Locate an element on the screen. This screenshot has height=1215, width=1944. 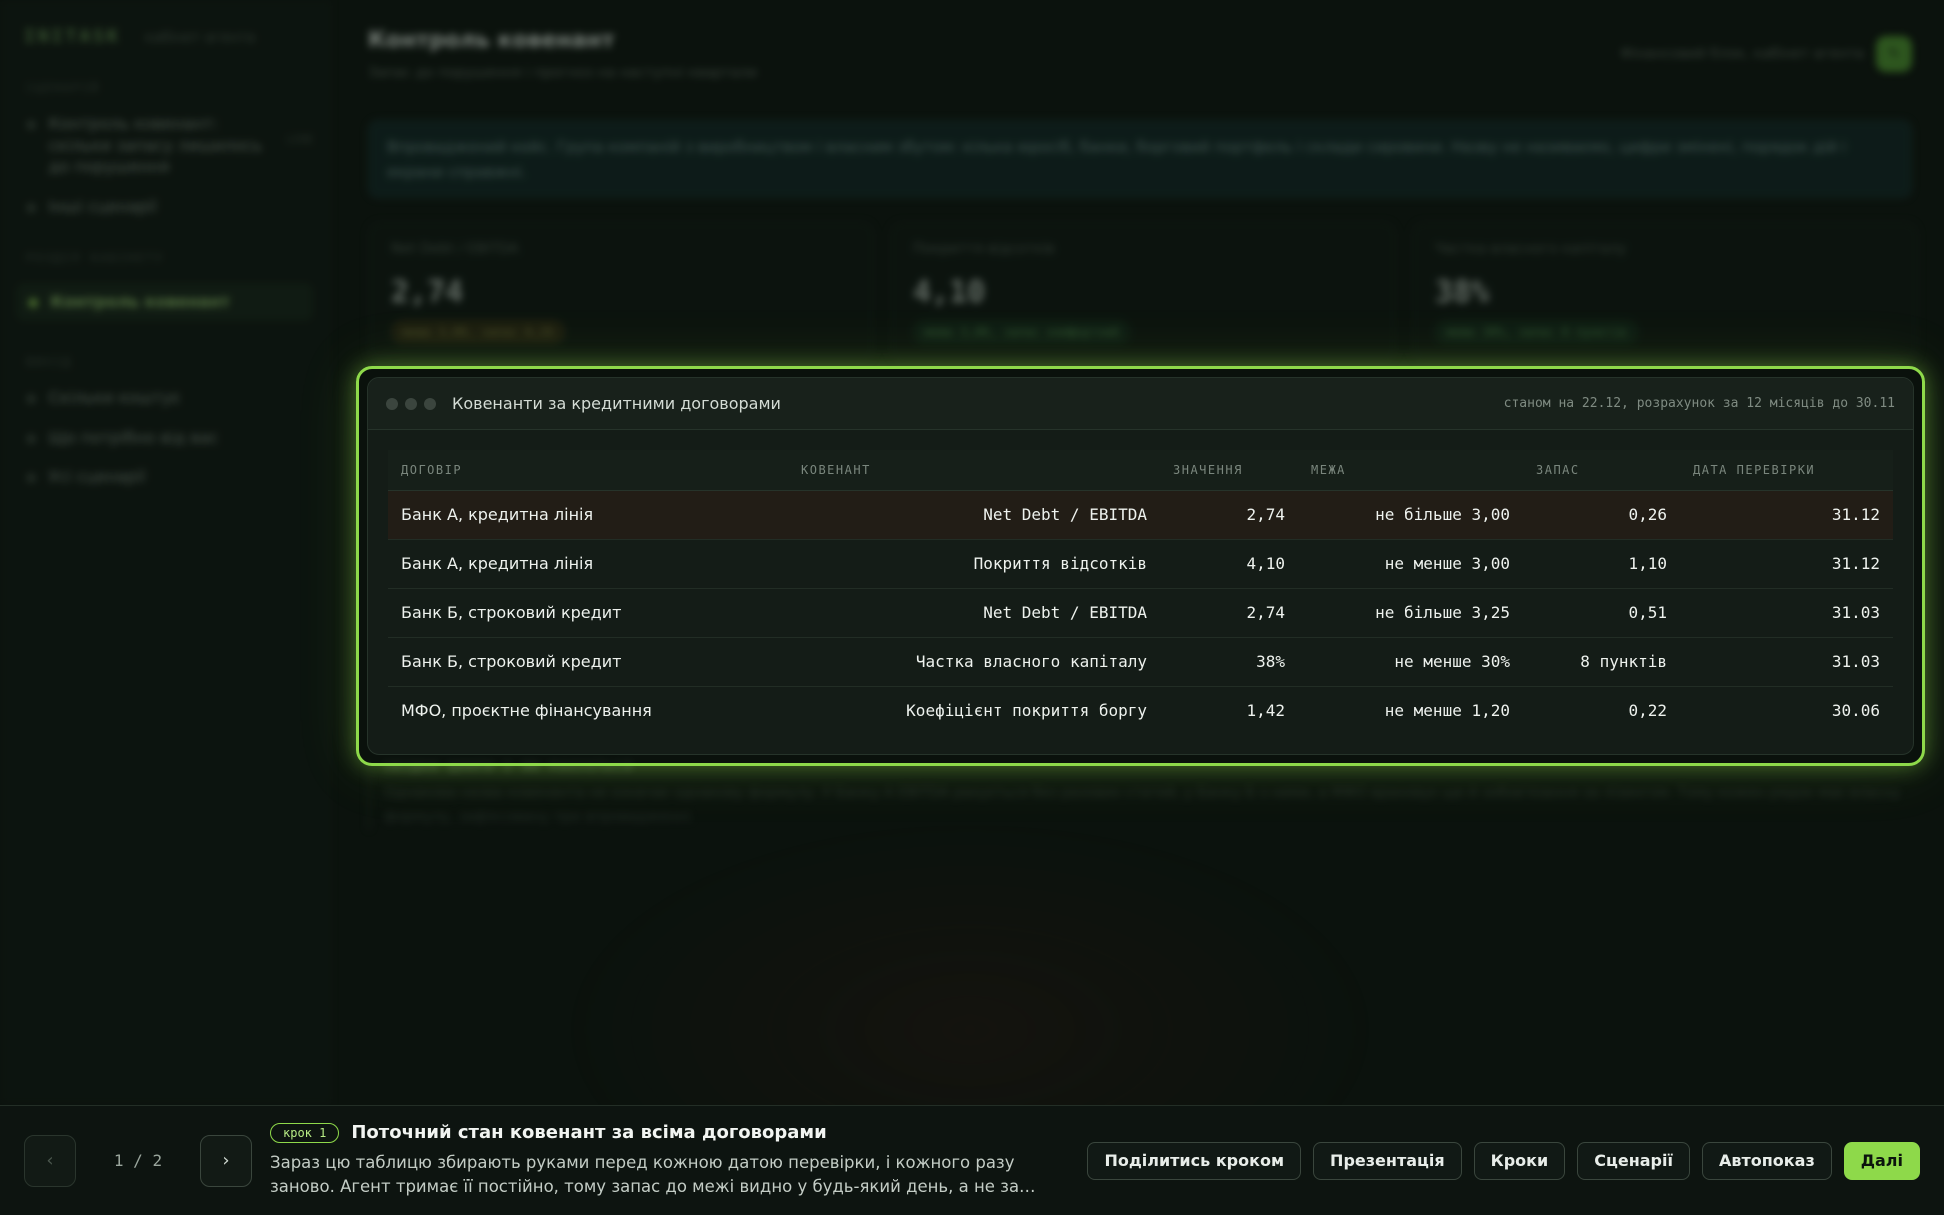
brand-logo: INITASK is located at coordinates (72, 36).